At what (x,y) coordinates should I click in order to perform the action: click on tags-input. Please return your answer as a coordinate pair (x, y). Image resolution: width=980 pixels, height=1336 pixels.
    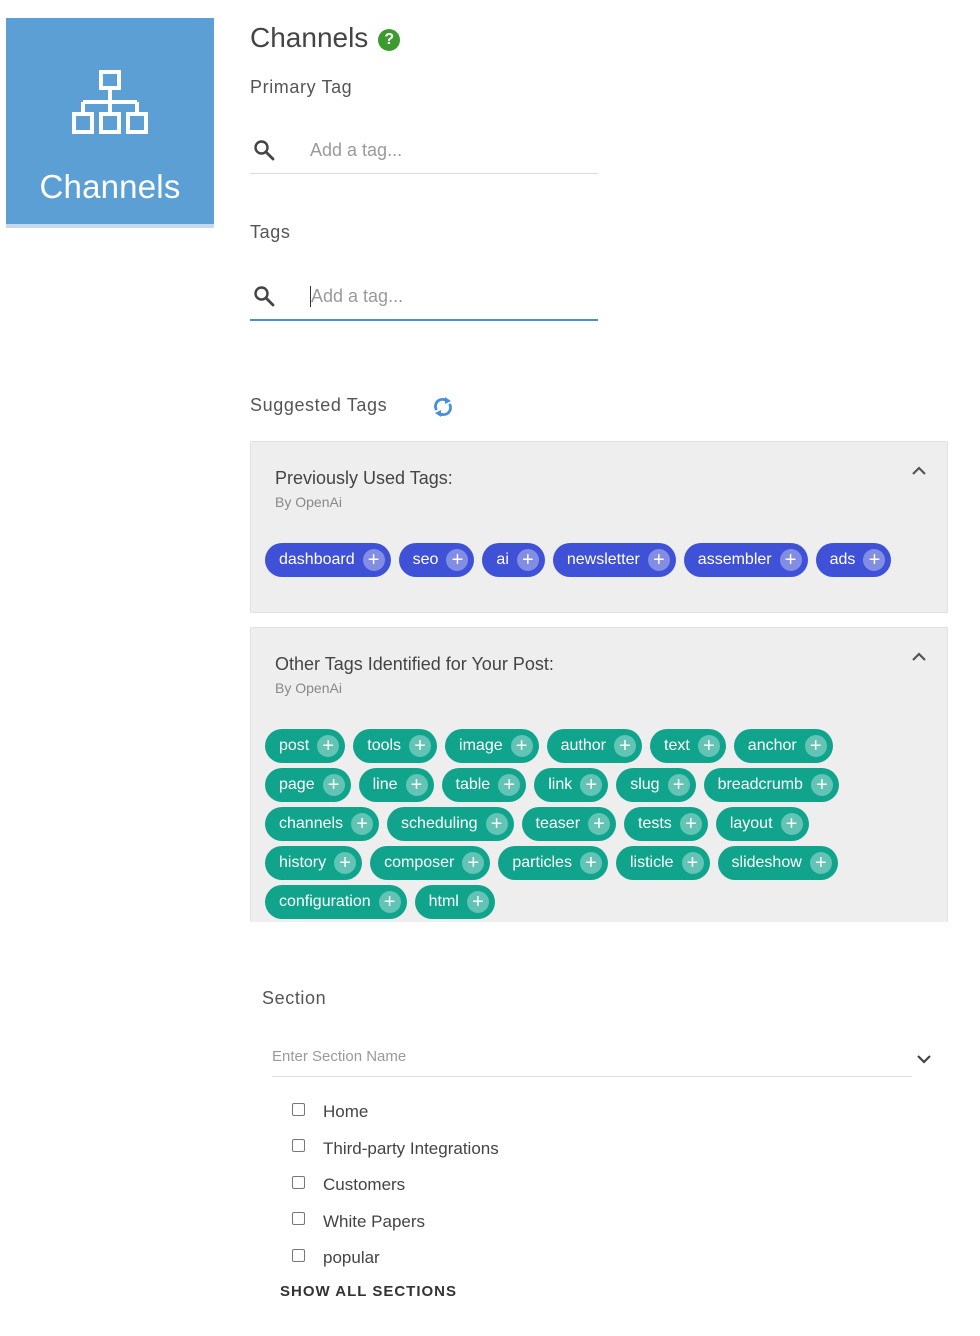
    Looking at the image, I should click on (440, 296).